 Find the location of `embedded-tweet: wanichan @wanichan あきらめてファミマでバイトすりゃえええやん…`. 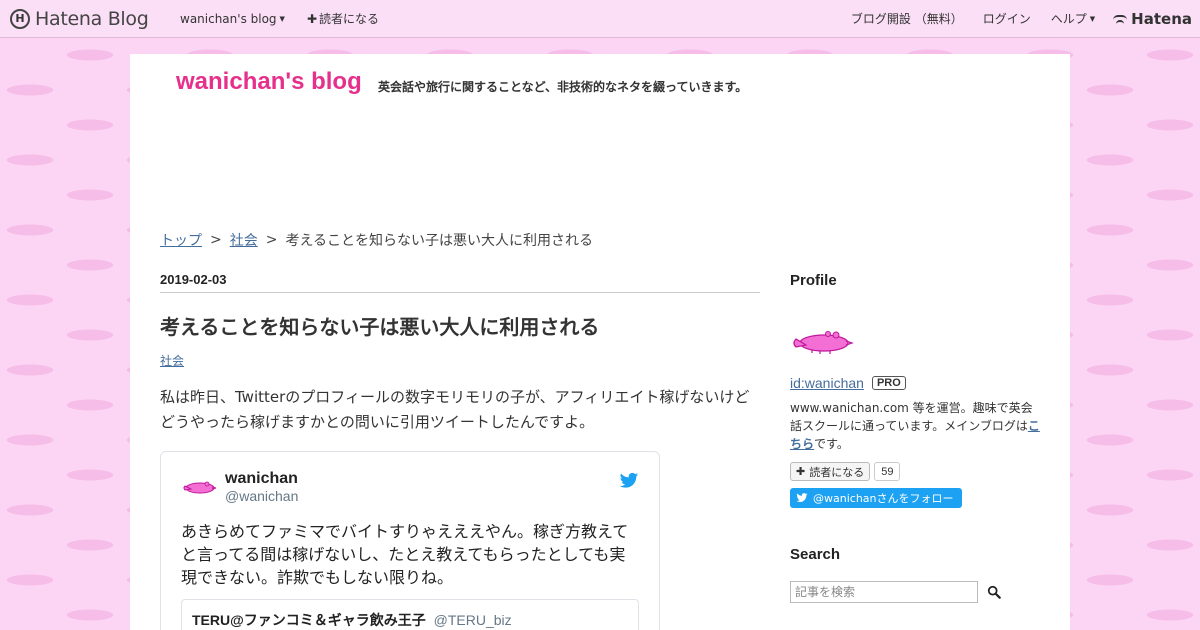

embedded-tweet: wanichan @wanichan あきらめてファミマでバイトすりゃえええやん… is located at coordinates (410, 540).